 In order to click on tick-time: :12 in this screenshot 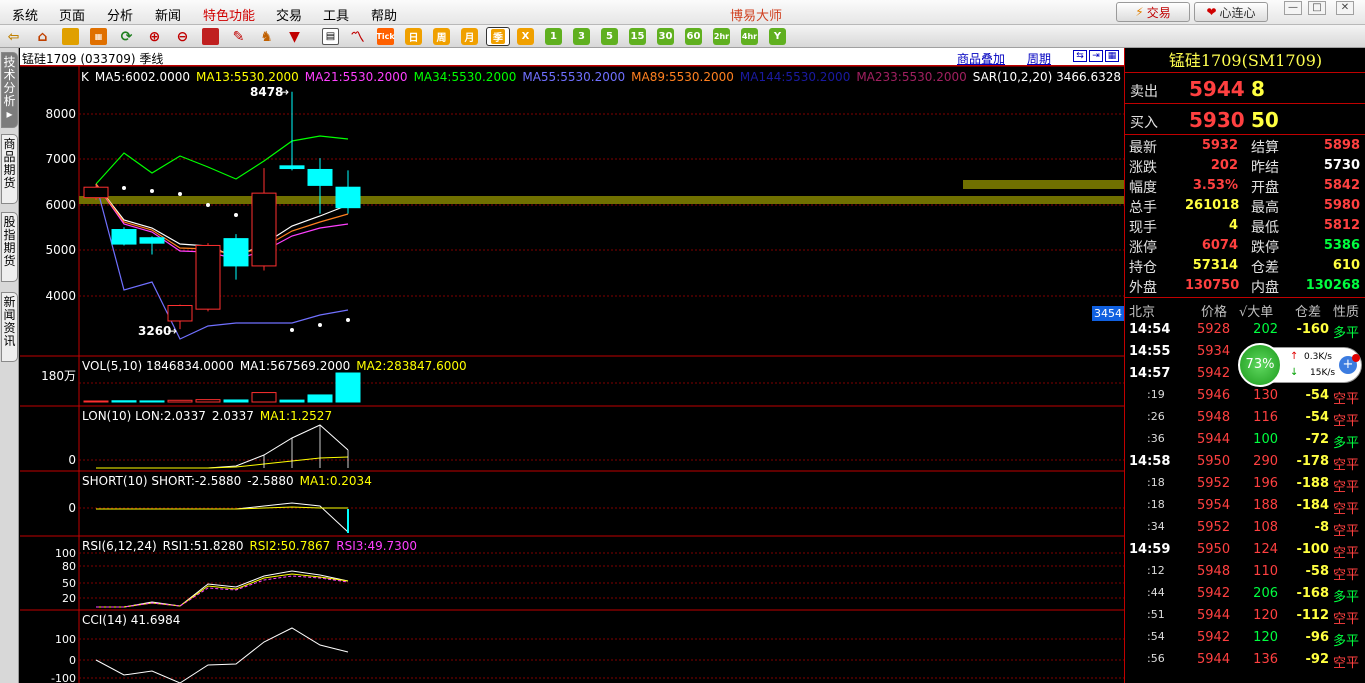, I will do `click(1156, 570)`.